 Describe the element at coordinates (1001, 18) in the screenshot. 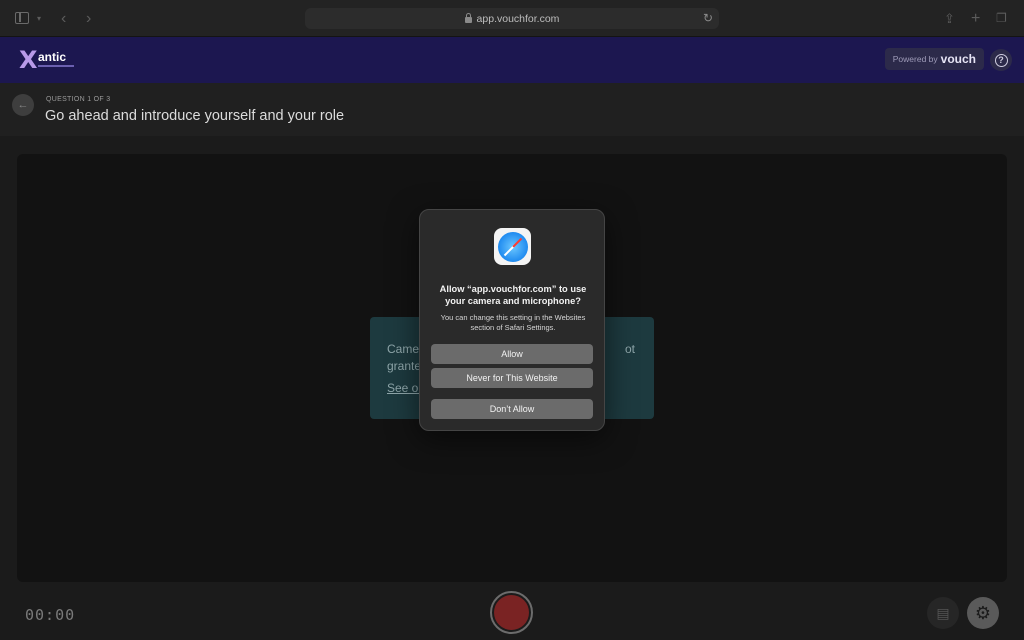

I see `tab-overview-icon: ❐` at that location.